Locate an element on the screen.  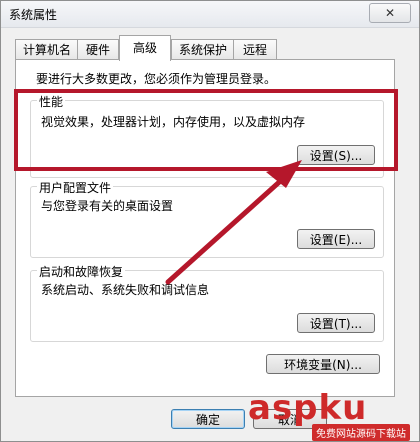
tab-computer-name: 计算机名 is located at coordinates (47, 49).